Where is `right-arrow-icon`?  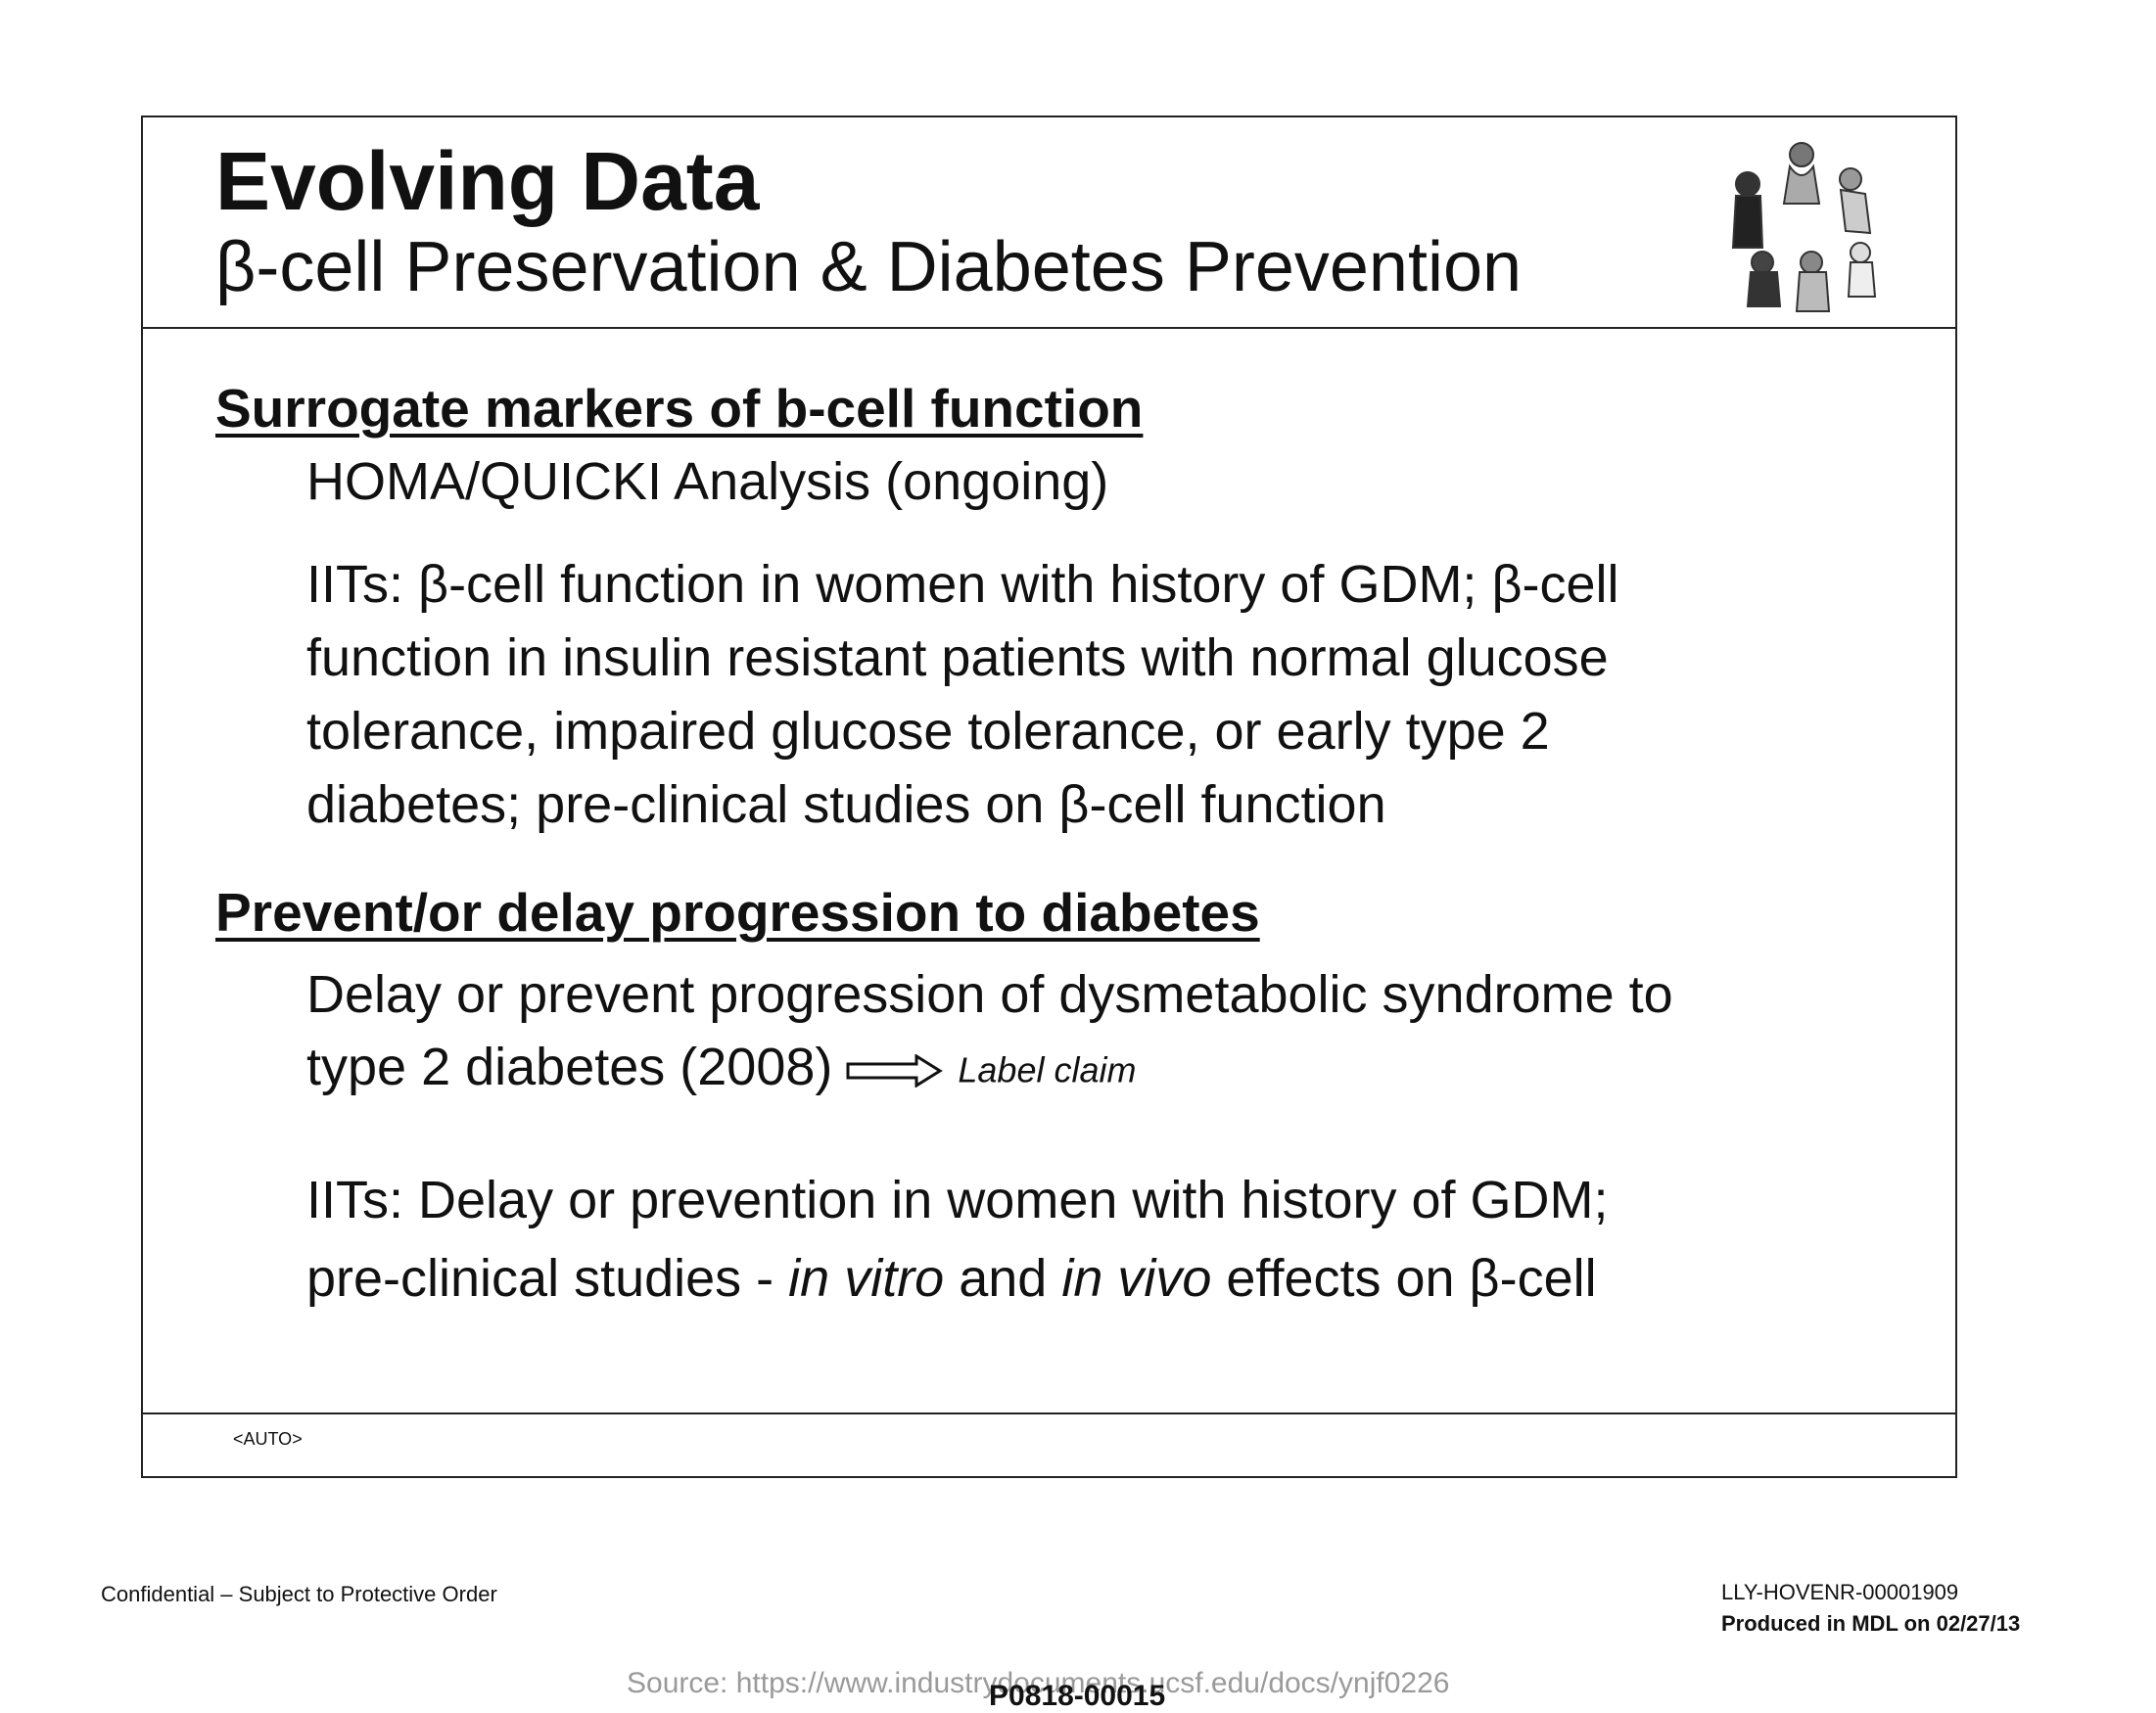 right-arrow-icon is located at coordinates (895, 1071).